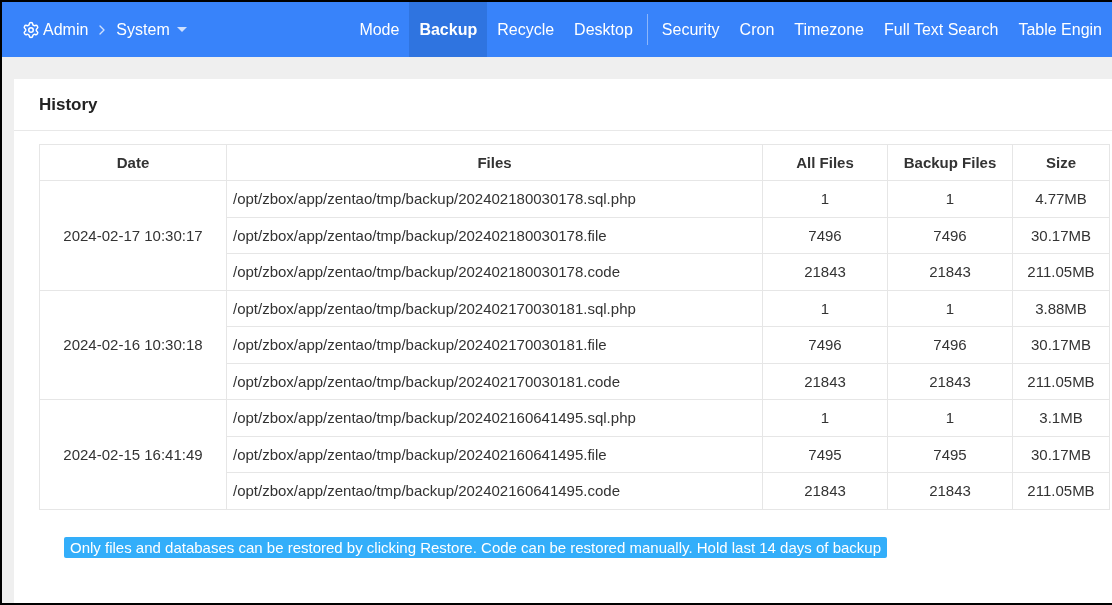 The height and width of the screenshot is (605, 1112). I want to click on settings-icon, so click(31, 29).